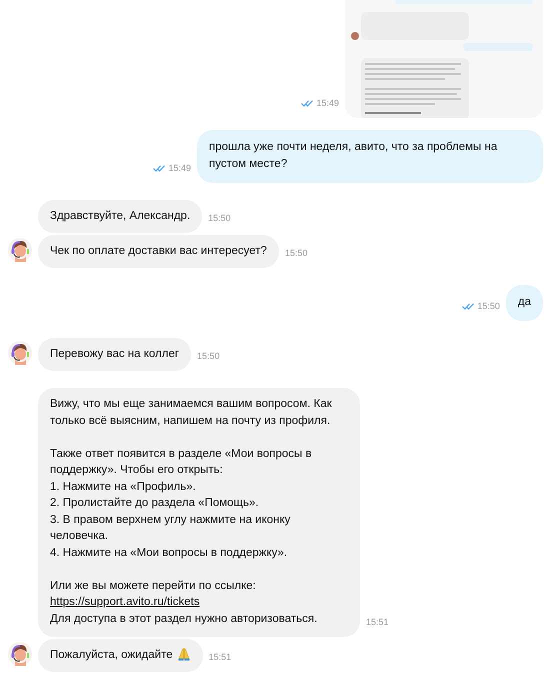 Image resolution: width=555 pixels, height=689 pixels. What do you see at coordinates (199, 602) in the screenshot?
I see `support-link: https://support.avito.ru/tickets` at bounding box center [199, 602].